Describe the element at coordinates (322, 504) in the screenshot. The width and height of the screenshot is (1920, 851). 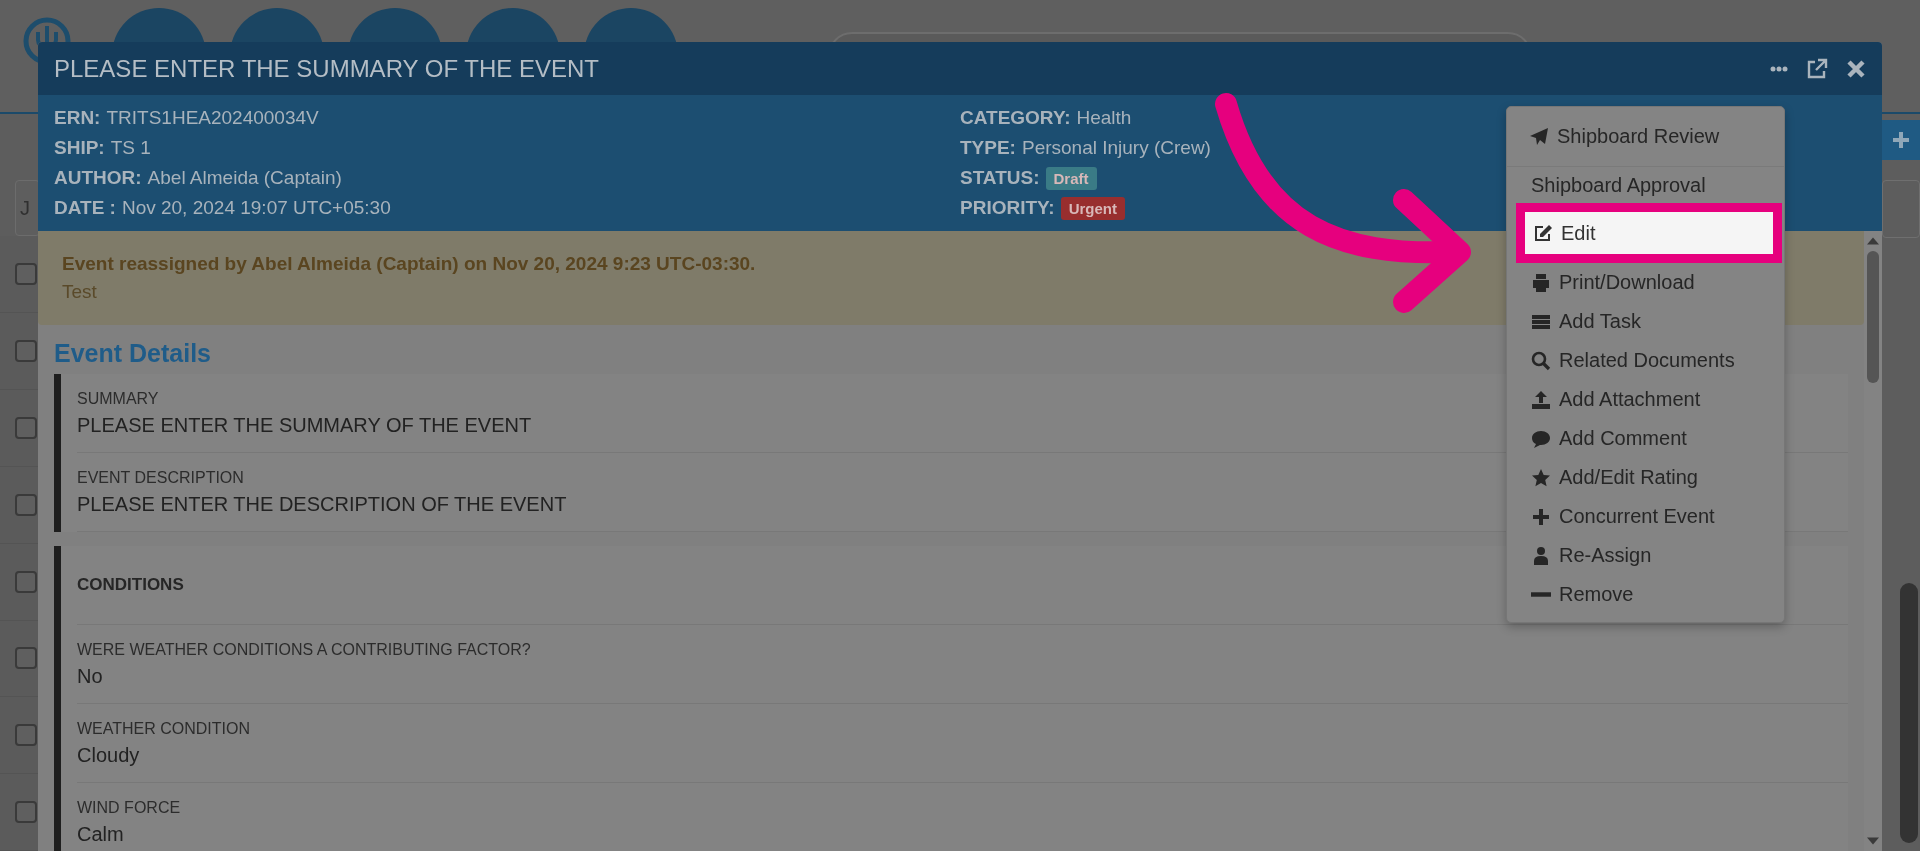
I see `field-value: PLEASE ENTER THE DESCRIPTION OF THE EVENT` at that location.